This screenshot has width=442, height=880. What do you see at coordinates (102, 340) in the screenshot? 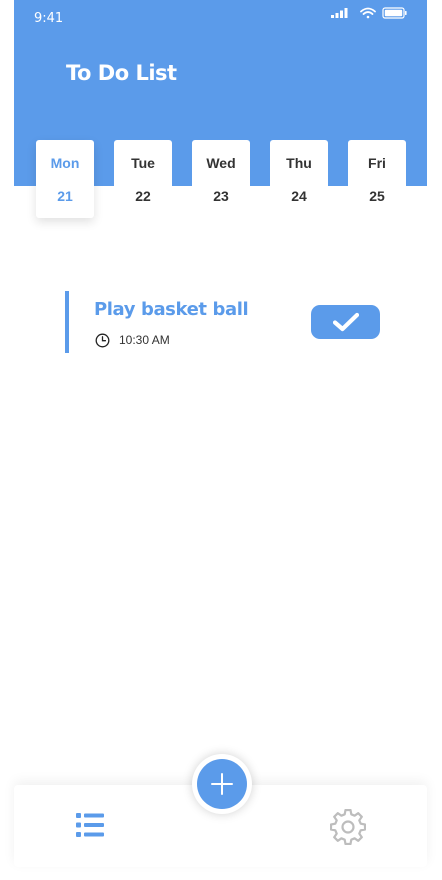
I see `clock-icon` at bounding box center [102, 340].